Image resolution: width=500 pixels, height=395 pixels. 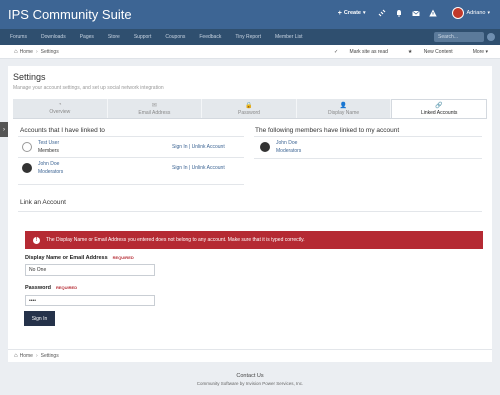 I want to click on gauge-icon: ◔, so click(x=59, y=105).